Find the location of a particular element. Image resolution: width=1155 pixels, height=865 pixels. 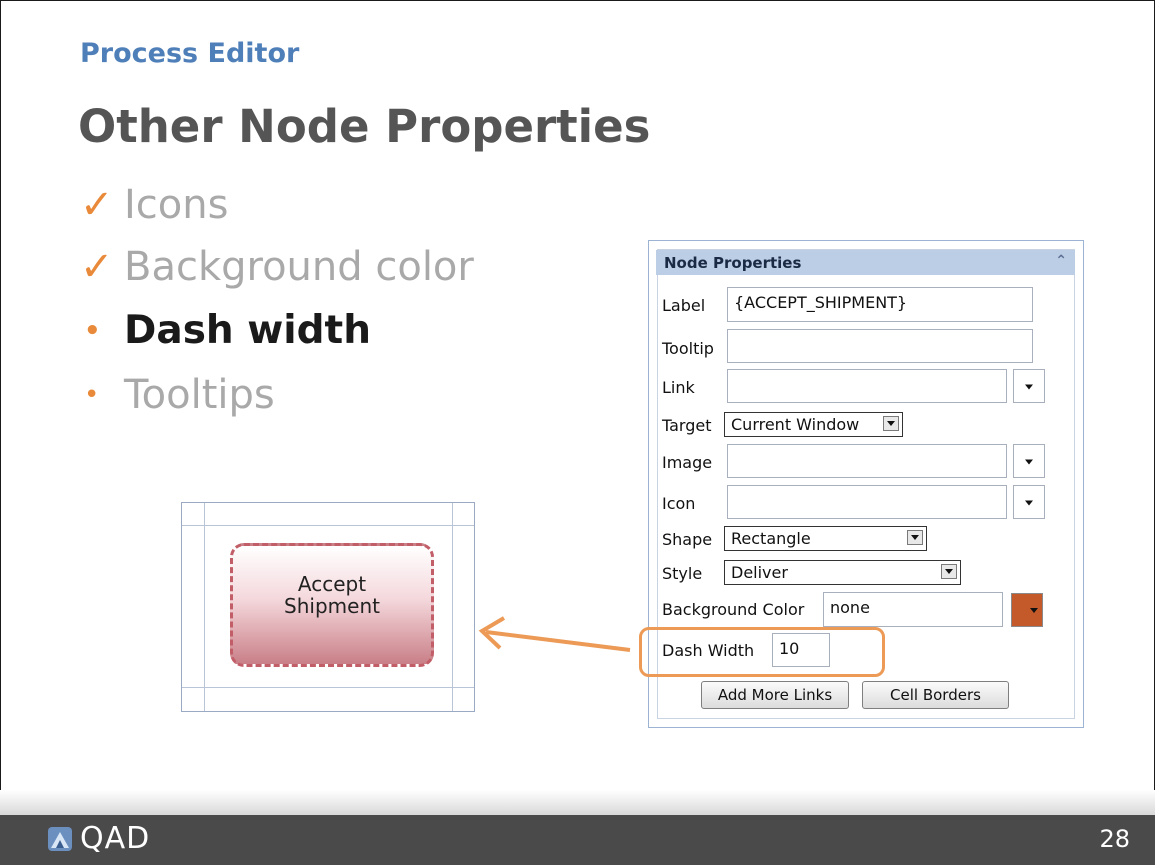

icon-input is located at coordinates (867, 502).